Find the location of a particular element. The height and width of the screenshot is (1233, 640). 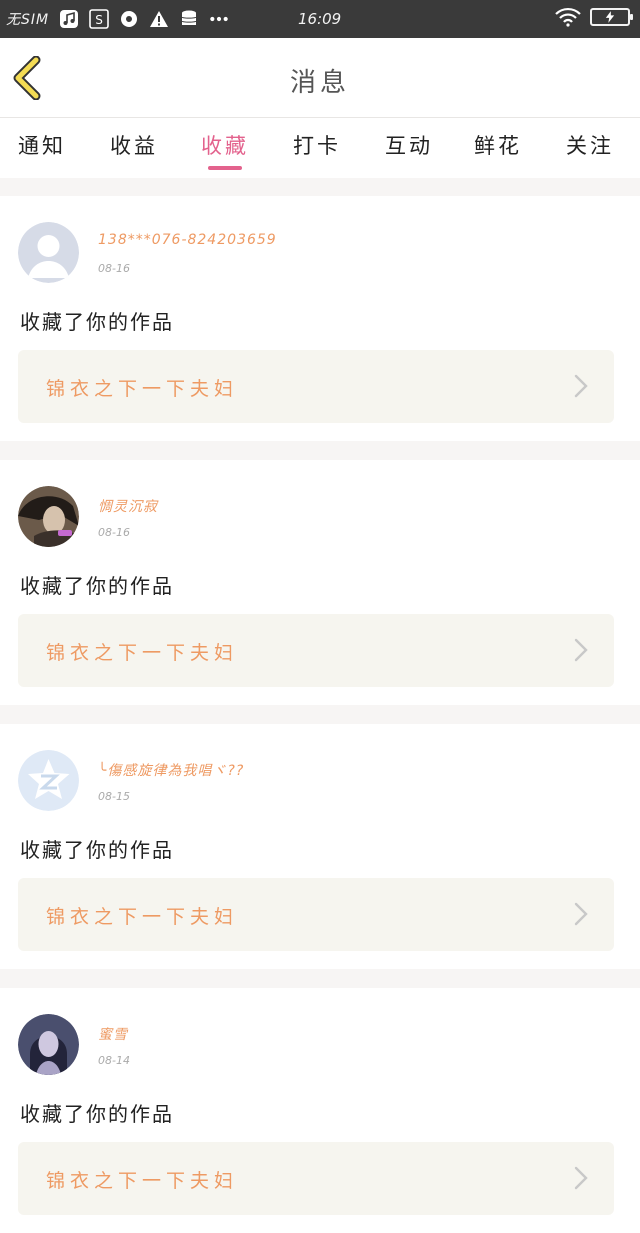

tab-bar: 通知 收益 收藏 打卡 互动 鲜花 关注 is located at coordinates (320, 148).